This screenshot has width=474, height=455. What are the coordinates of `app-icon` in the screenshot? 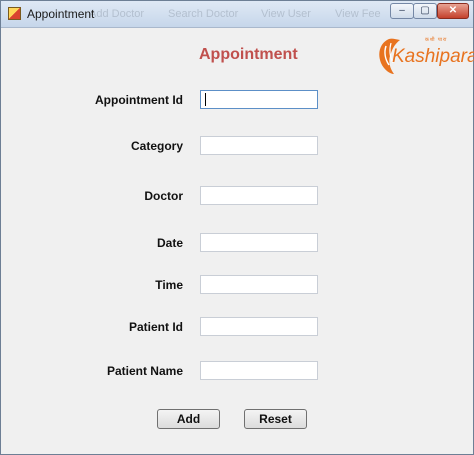 It's located at (14, 13).